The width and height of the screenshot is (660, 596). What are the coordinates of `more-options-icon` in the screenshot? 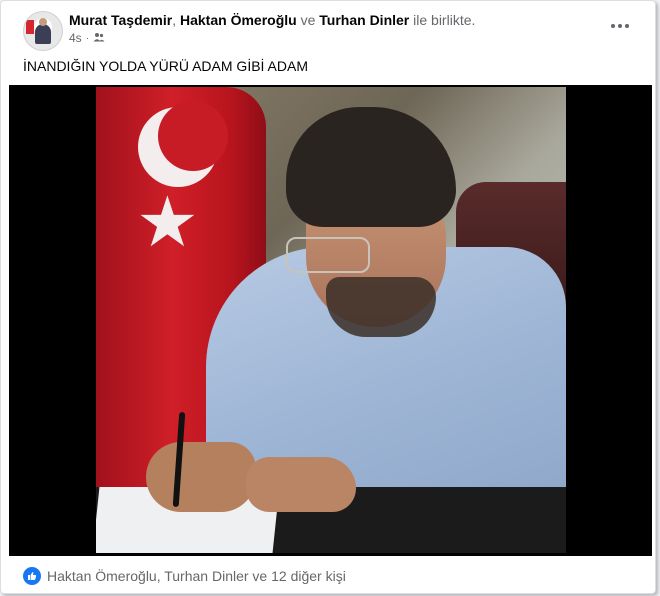 It's located at (620, 26).